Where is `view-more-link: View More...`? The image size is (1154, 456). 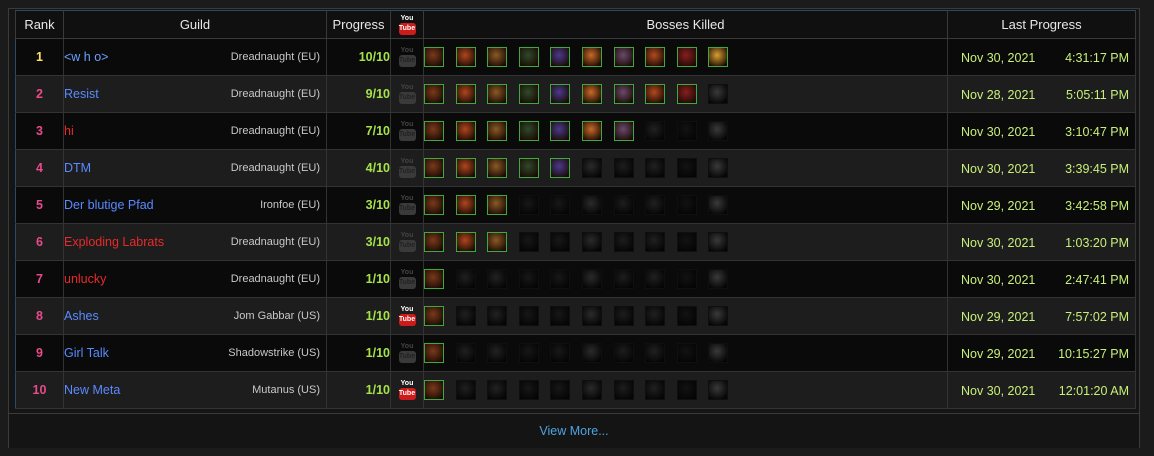
view-more-link: View More... is located at coordinates (574, 430).